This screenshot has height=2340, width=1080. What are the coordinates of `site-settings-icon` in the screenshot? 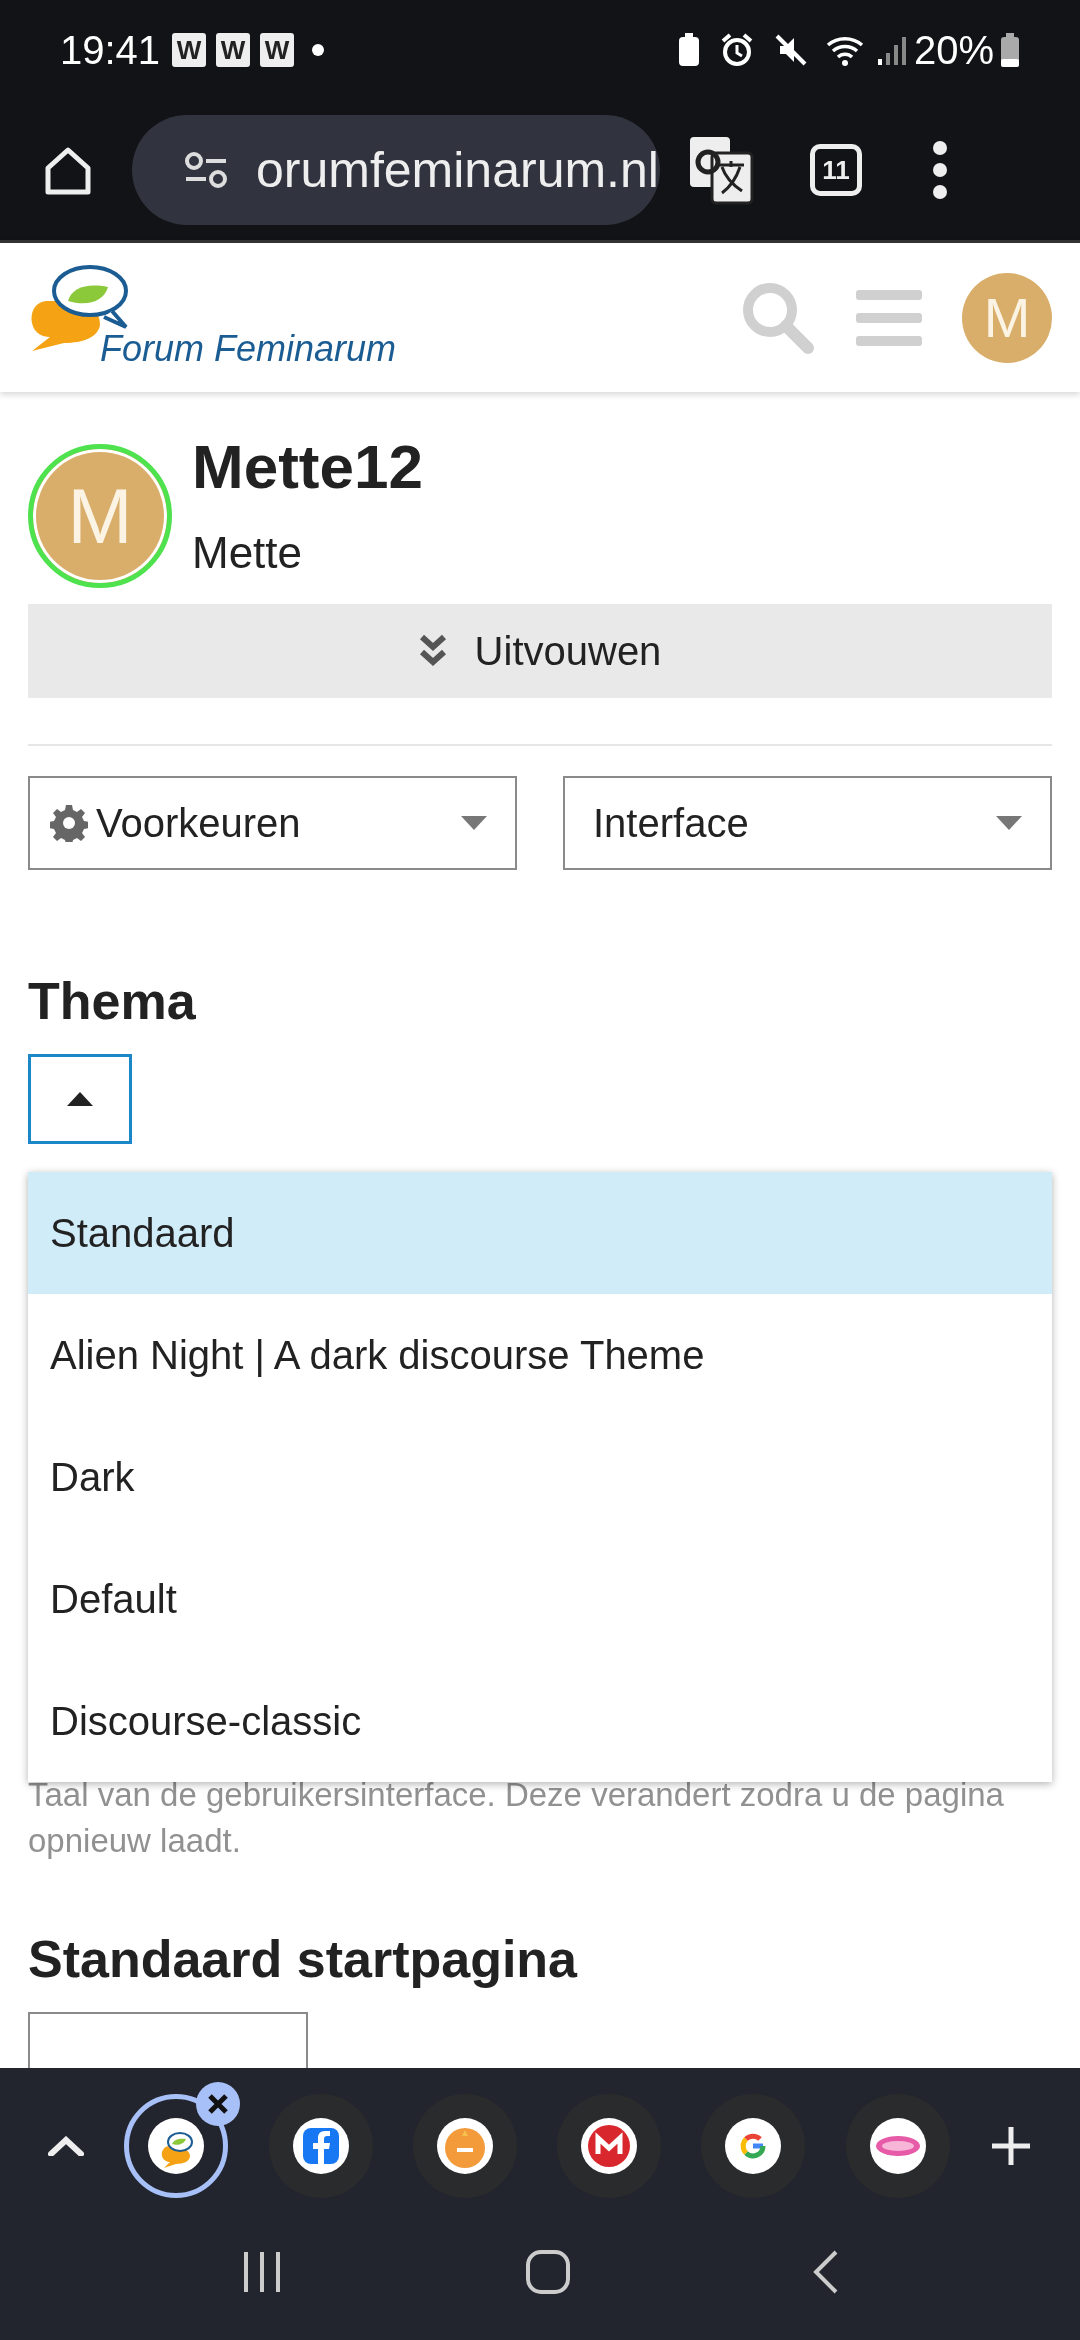 It's located at (206, 170).